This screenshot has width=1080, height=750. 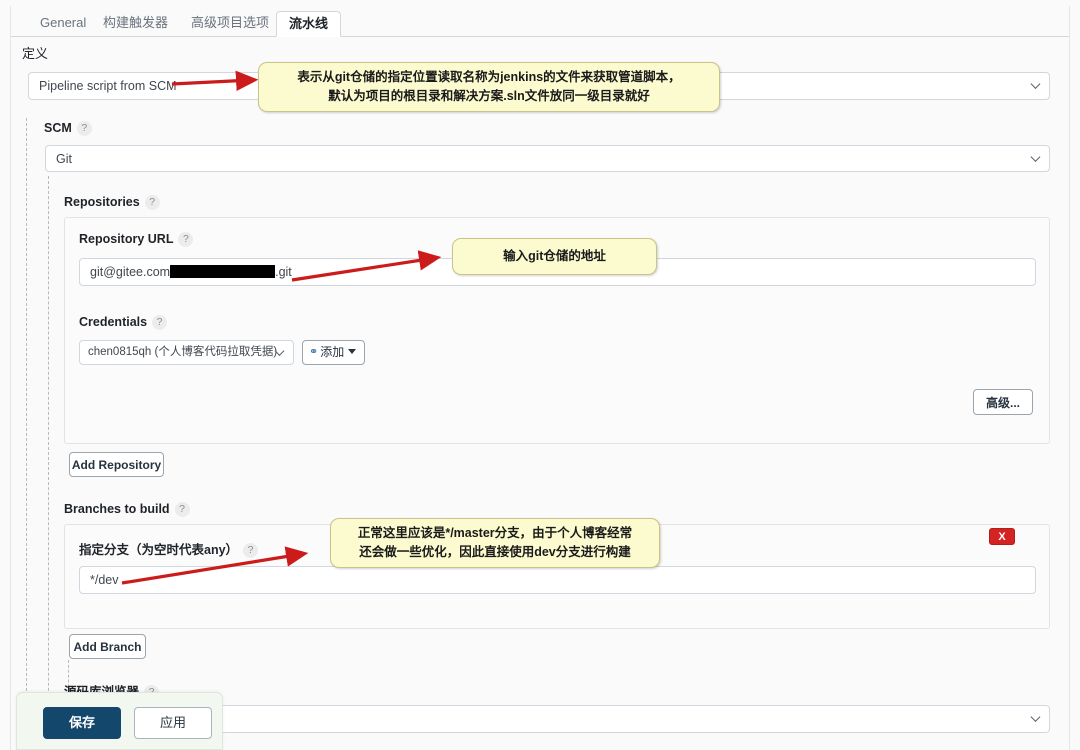 What do you see at coordinates (489, 77) in the screenshot?
I see `annotation-definition-line1: 表示从git仓储的指定位置读取名称为jenkins的文件来获取管道脚本，` at bounding box center [489, 77].